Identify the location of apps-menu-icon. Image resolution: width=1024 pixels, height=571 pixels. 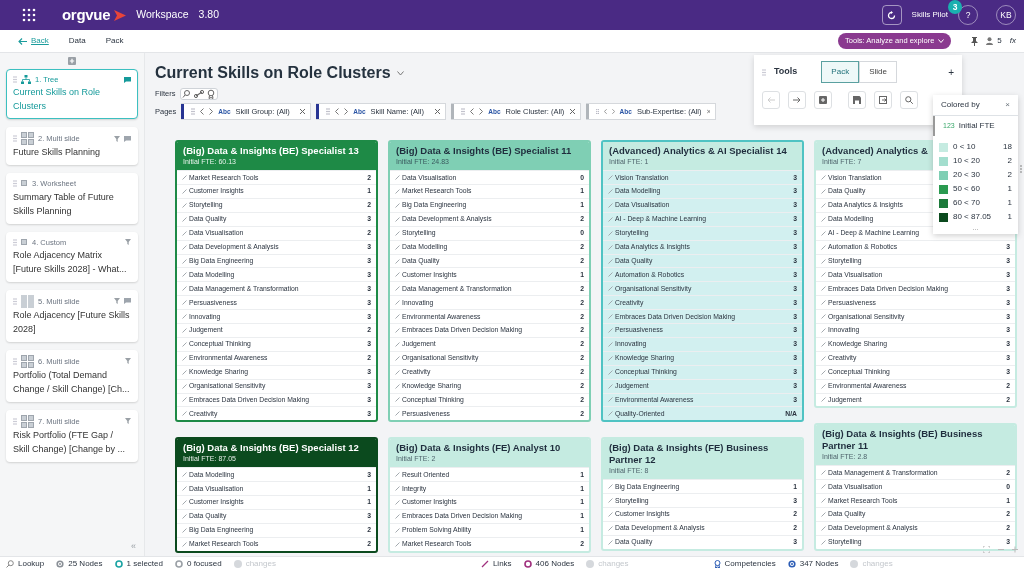
(29, 15).